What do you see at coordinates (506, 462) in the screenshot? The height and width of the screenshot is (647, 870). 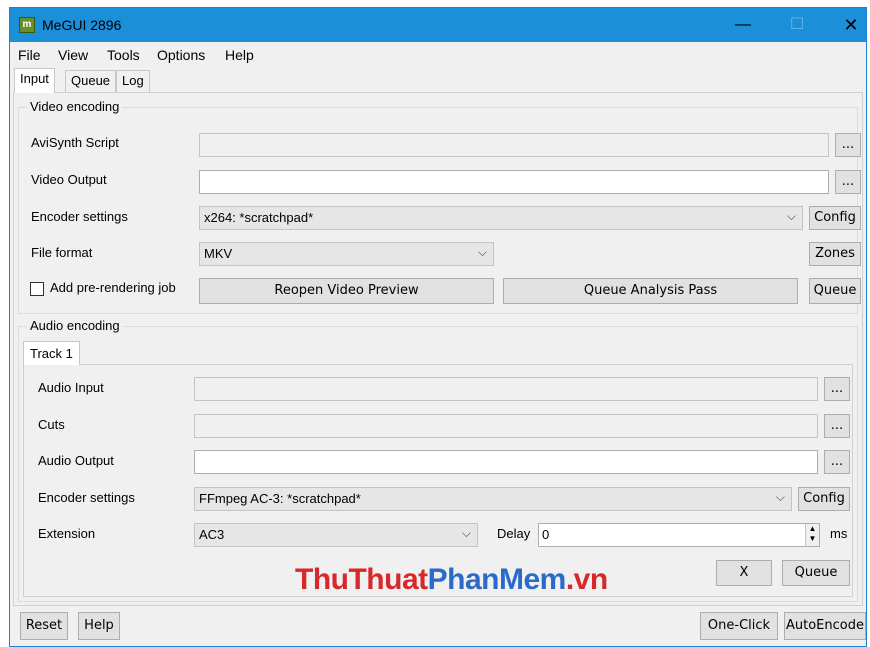 I see `audio-output-field` at bounding box center [506, 462].